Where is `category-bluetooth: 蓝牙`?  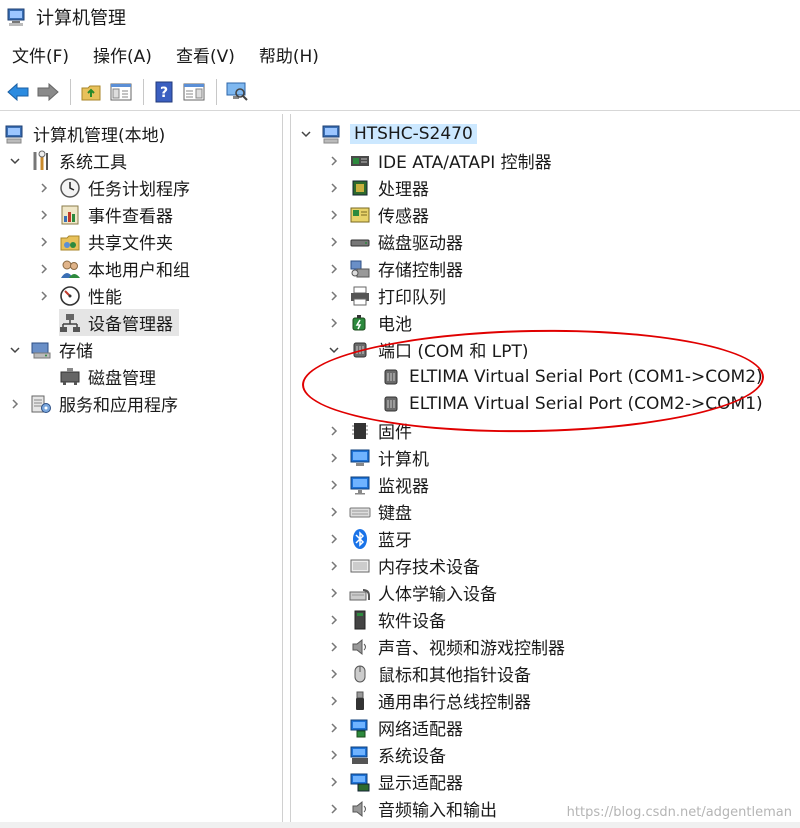
category-bluetooth: 蓝牙 is located at coordinates (369, 538).